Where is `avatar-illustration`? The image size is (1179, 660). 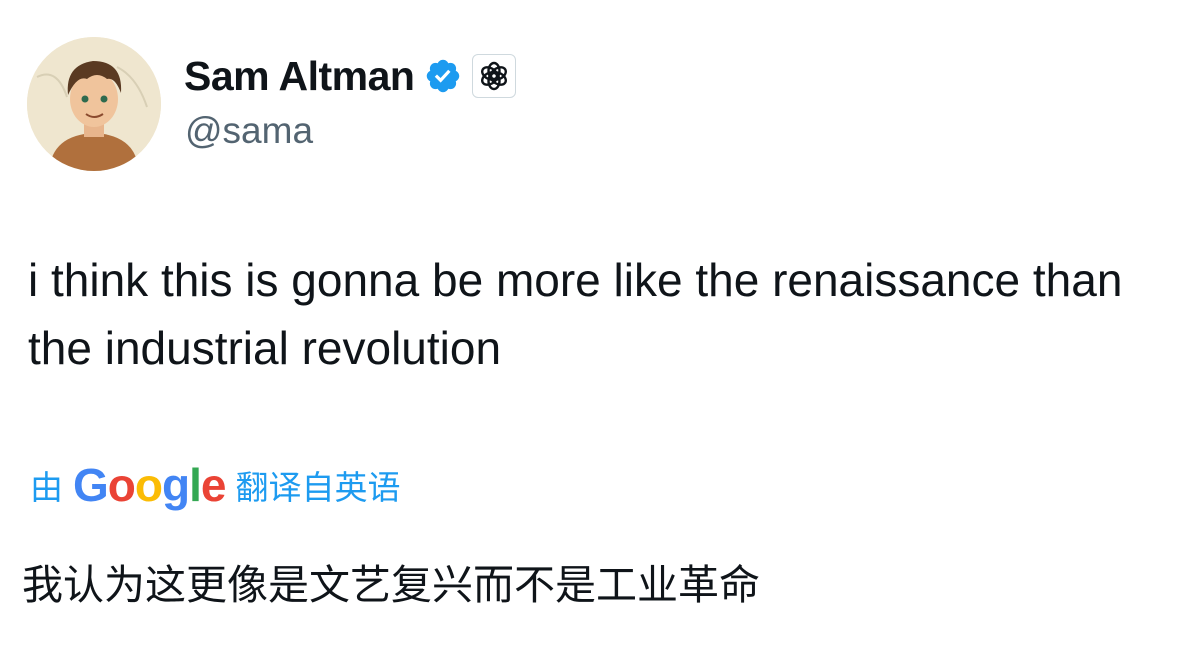 avatar-illustration is located at coordinates (94, 104).